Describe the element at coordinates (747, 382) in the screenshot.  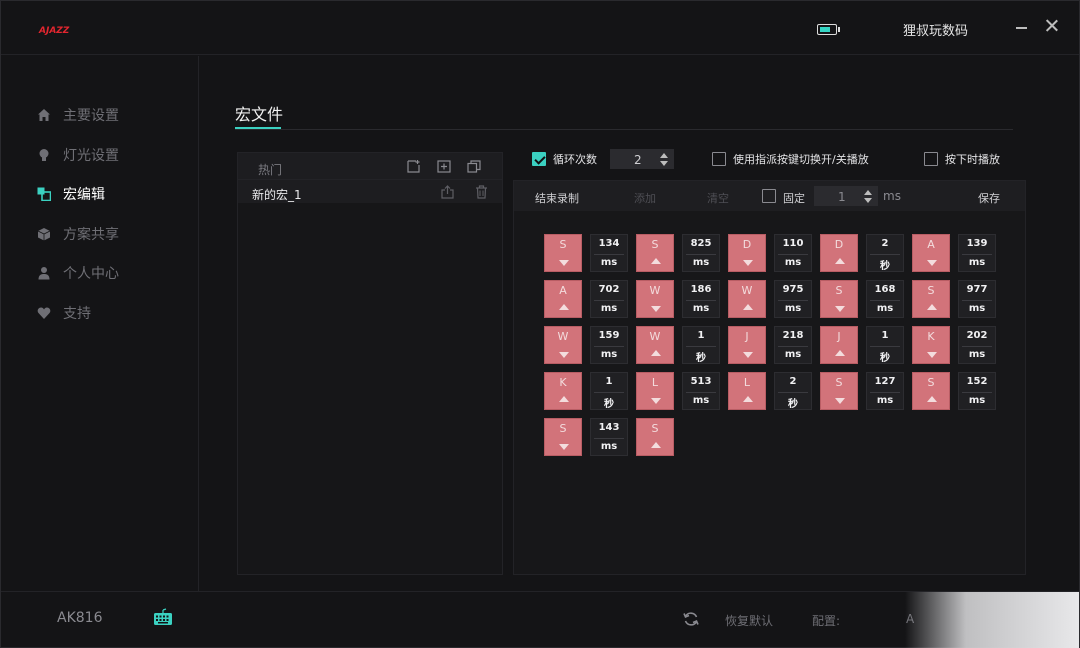
I see `key-step-letter: L` at that location.